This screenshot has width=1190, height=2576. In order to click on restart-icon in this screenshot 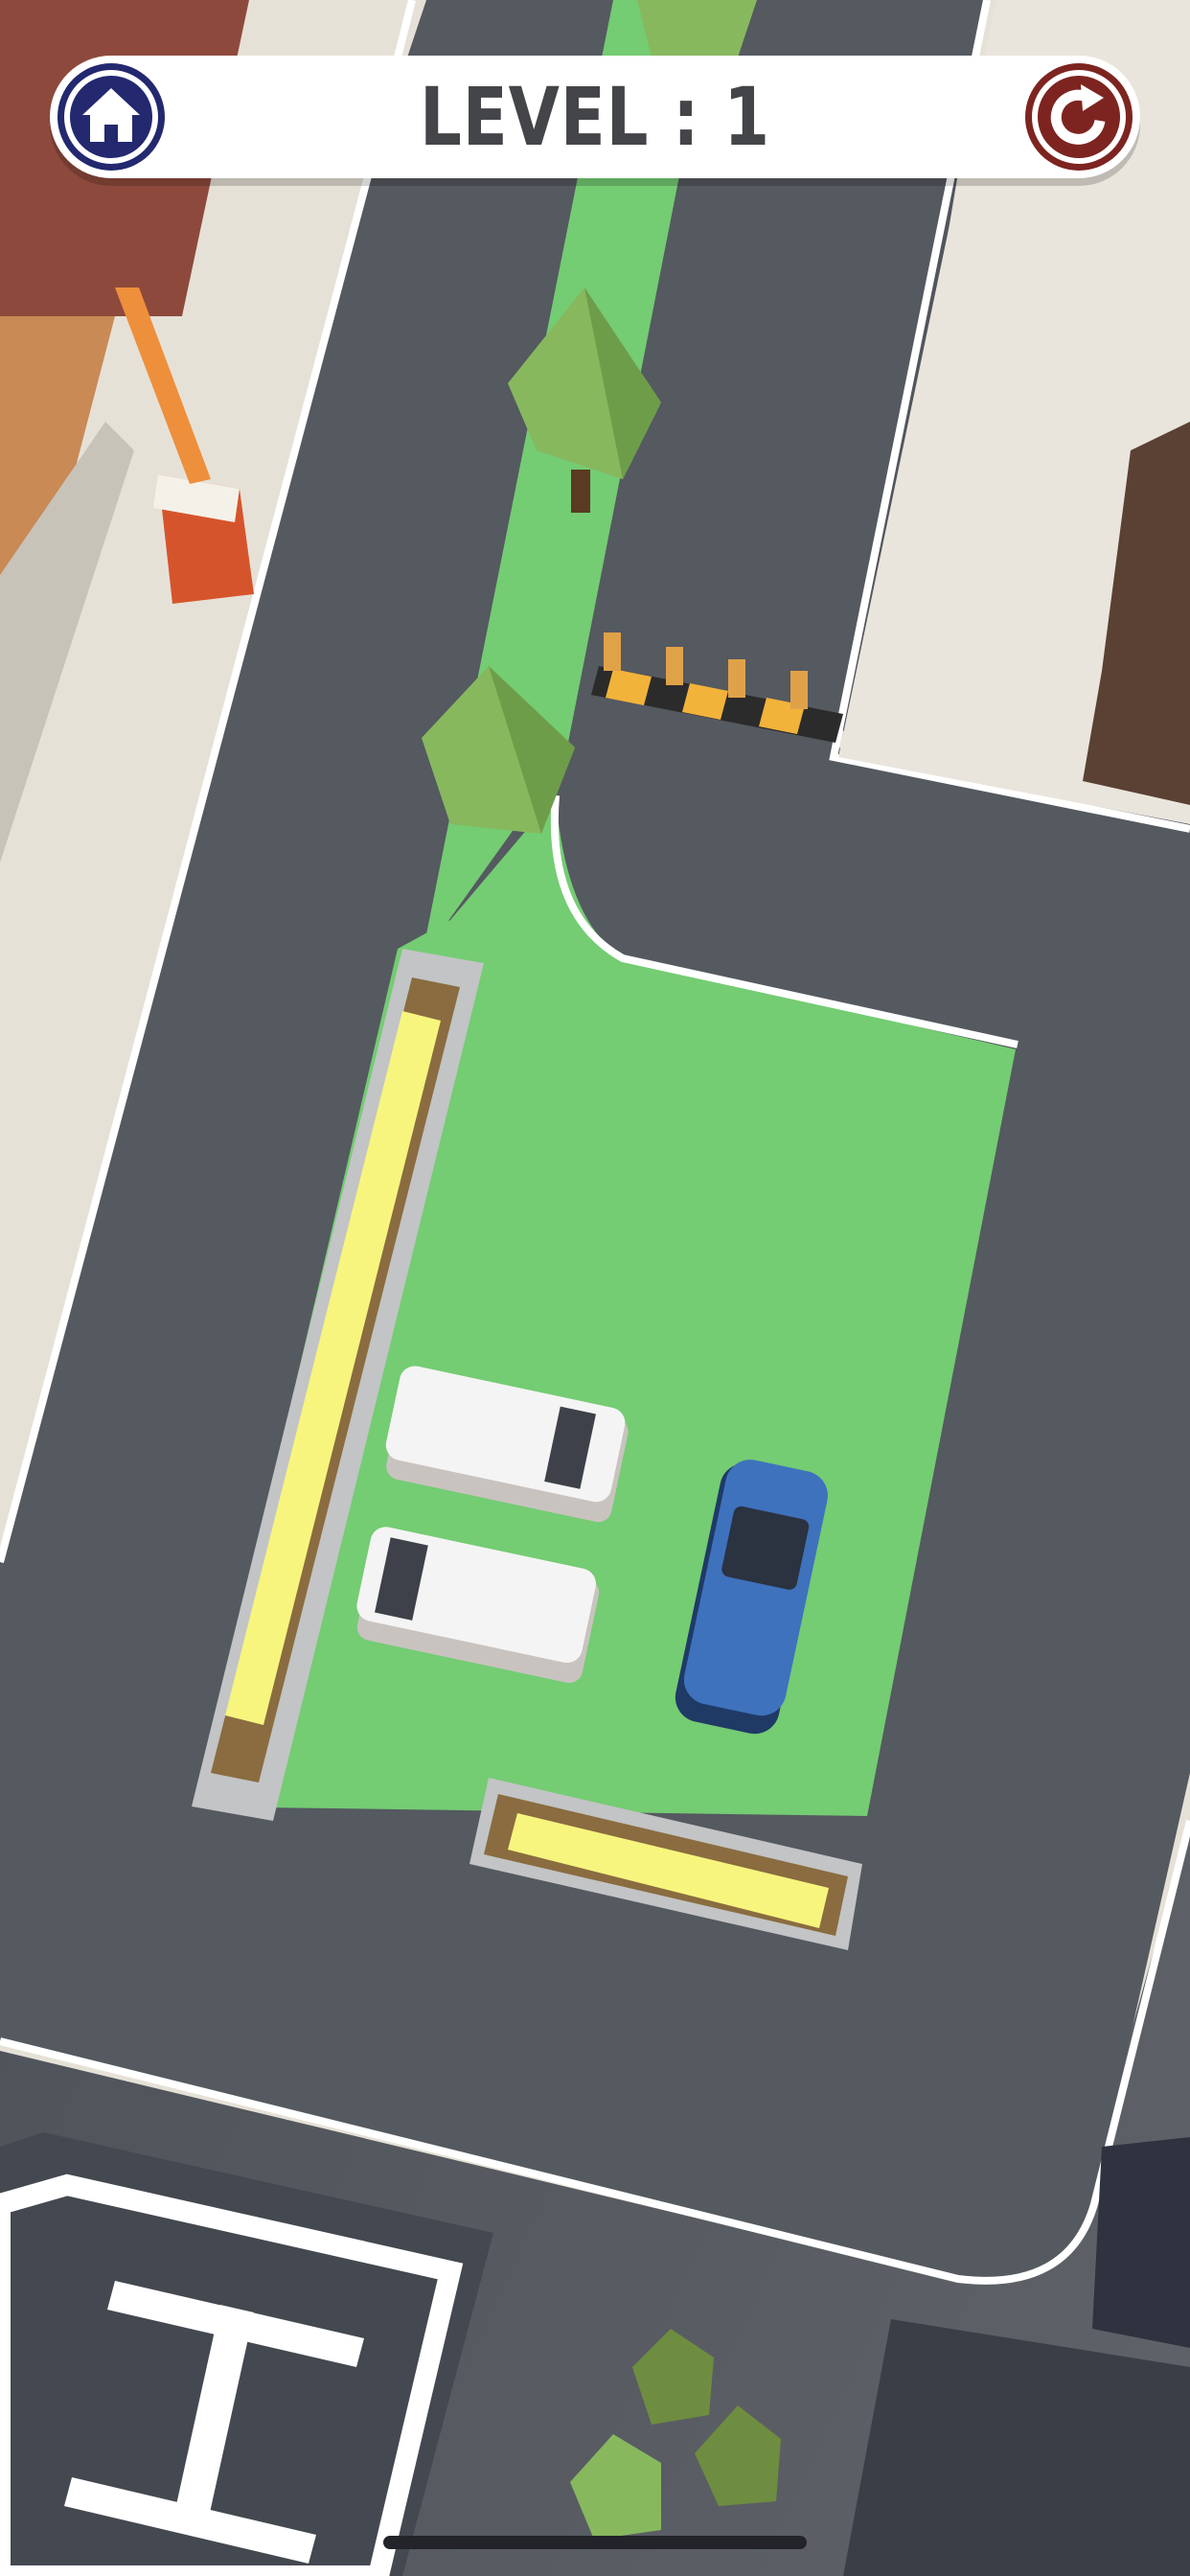, I will do `click(1079, 117)`.